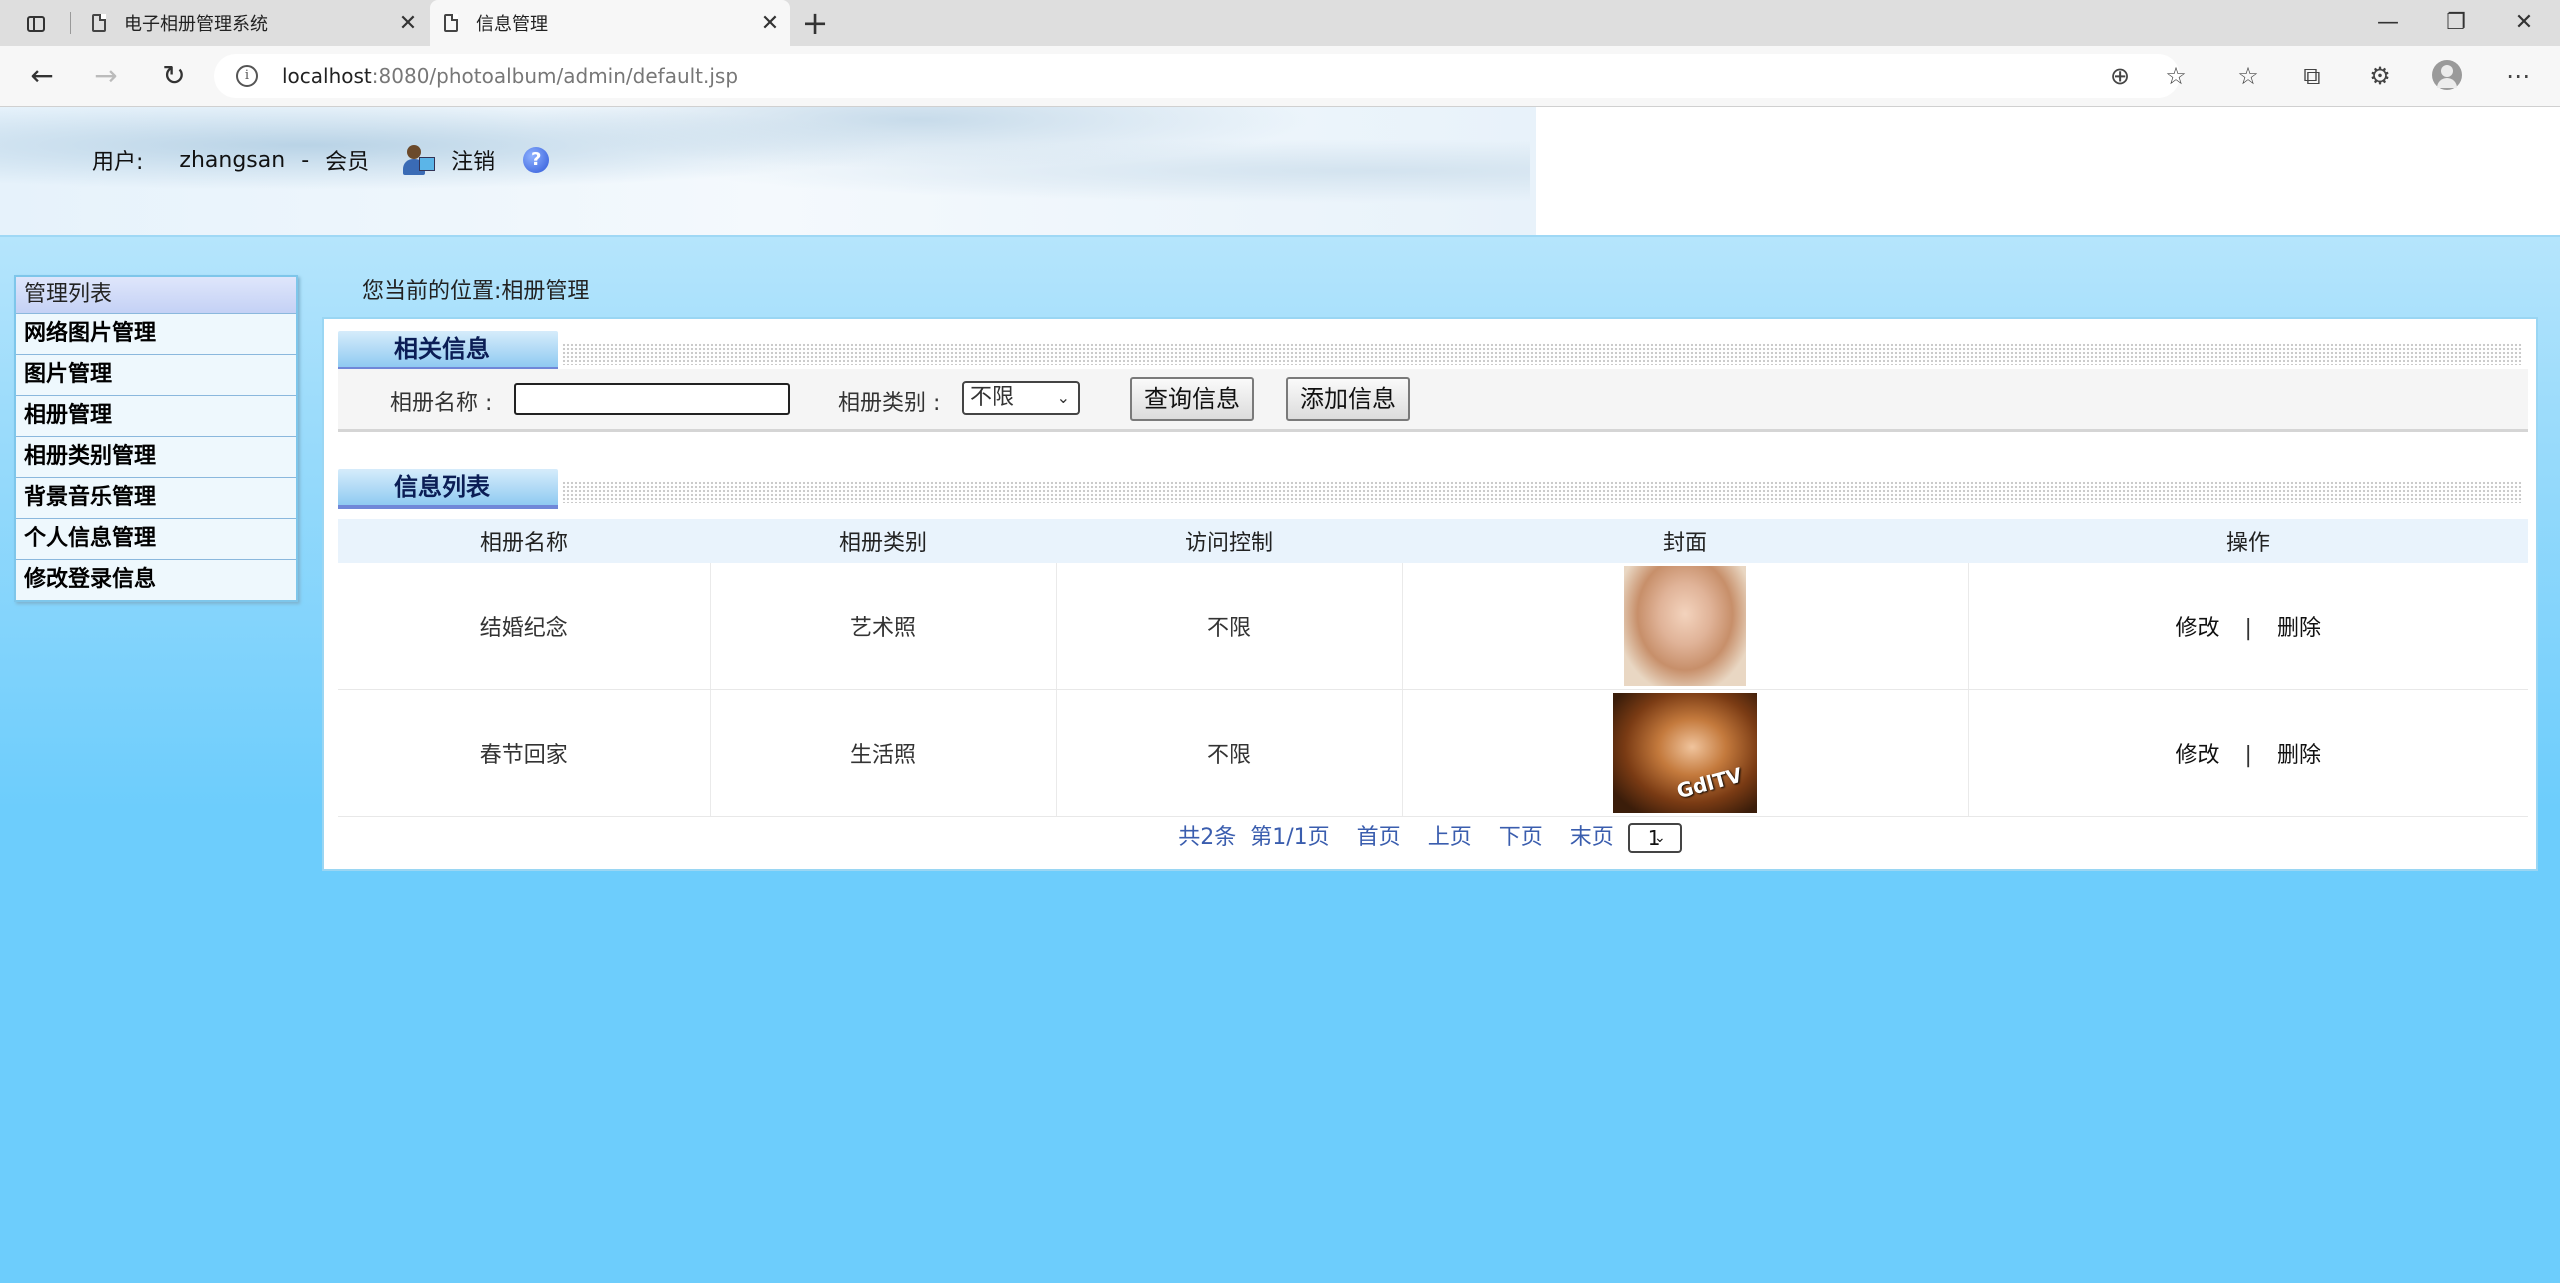  What do you see at coordinates (2456, 23) in the screenshot?
I see `restore-icon: ❐` at bounding box center [2456, 23].